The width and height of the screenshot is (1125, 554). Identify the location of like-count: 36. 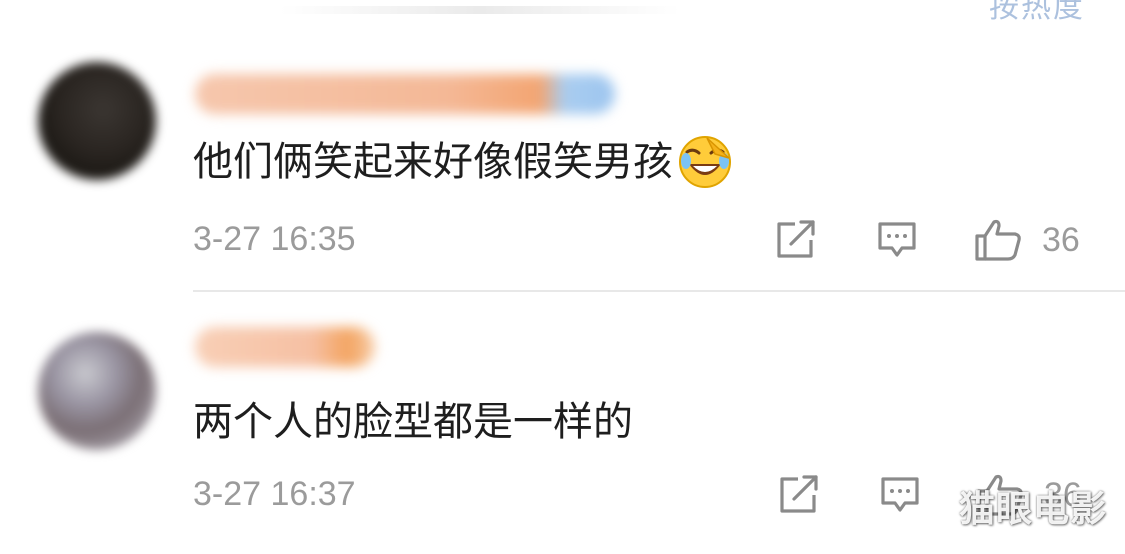
(1061, 239).